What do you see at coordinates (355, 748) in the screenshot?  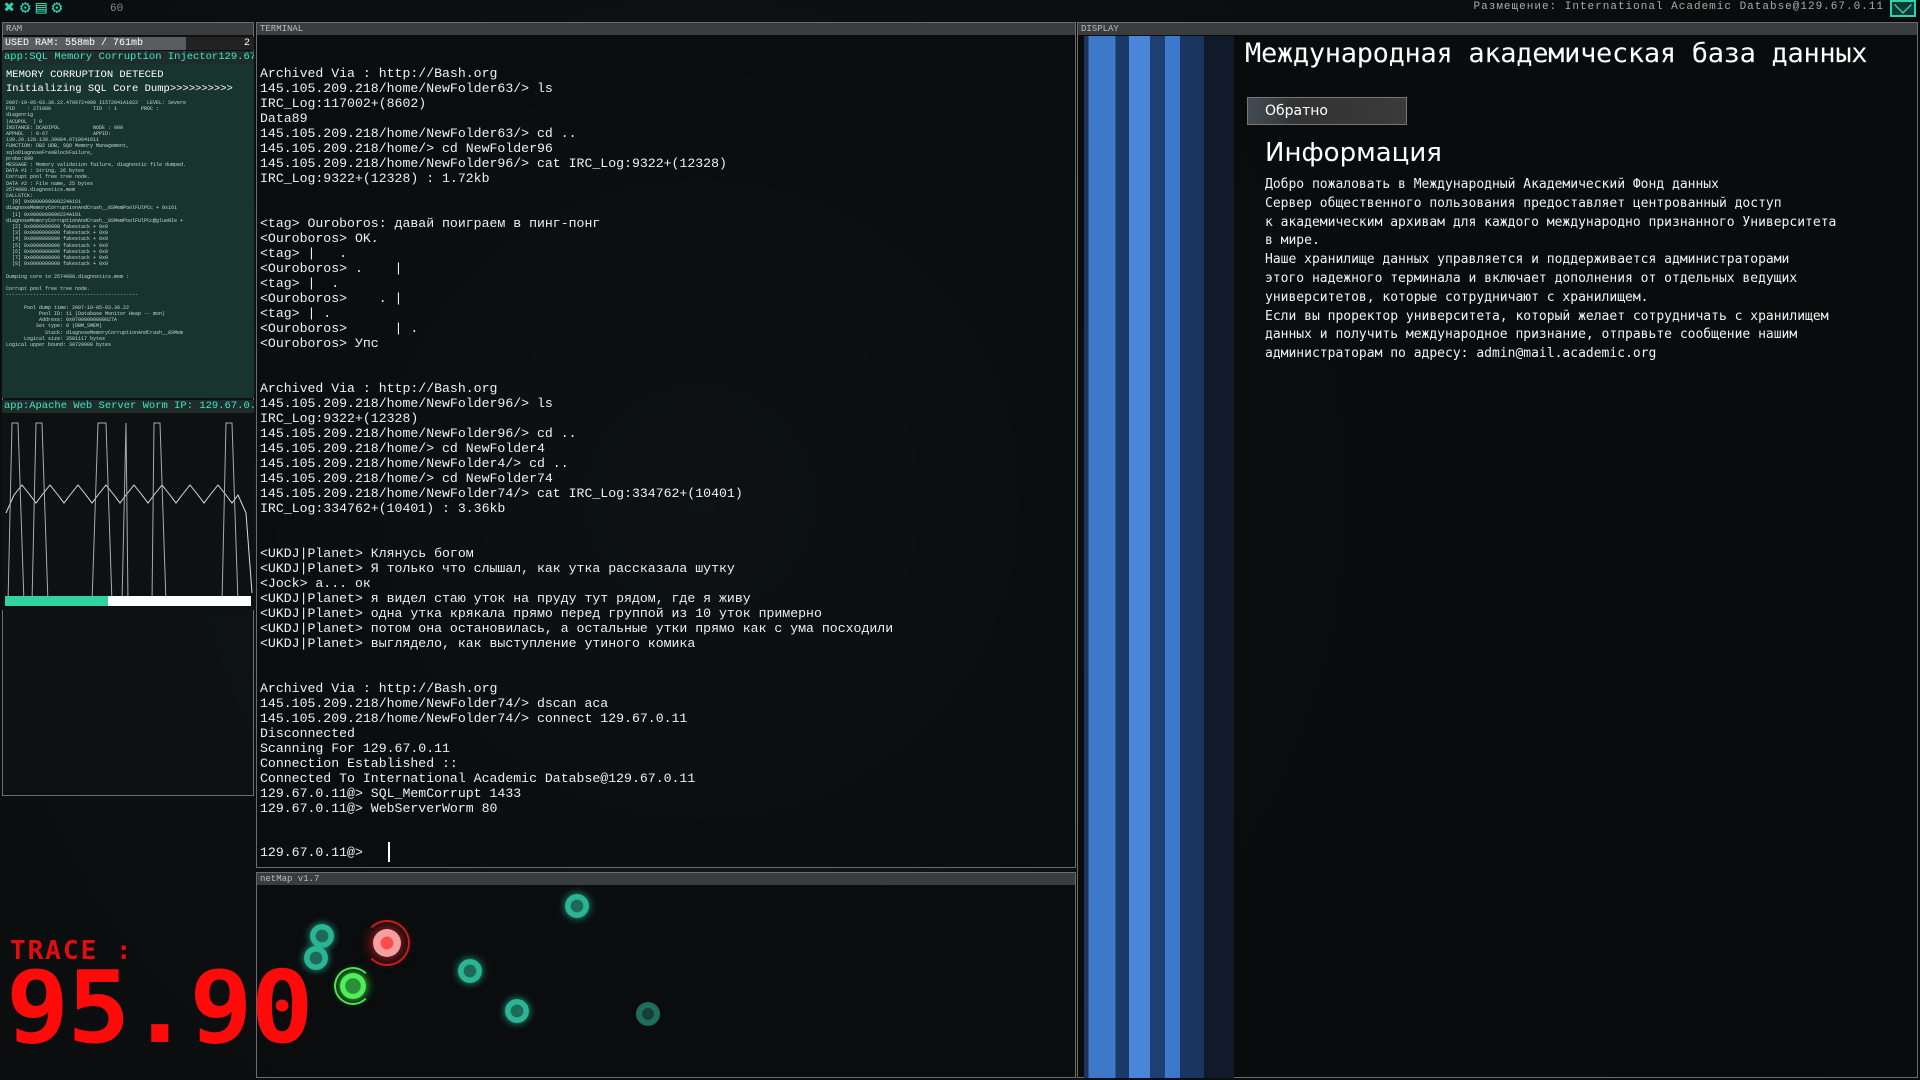 I see `terminal-line: Scanning For 129.67.0.11` at bounding box center [355, 748].